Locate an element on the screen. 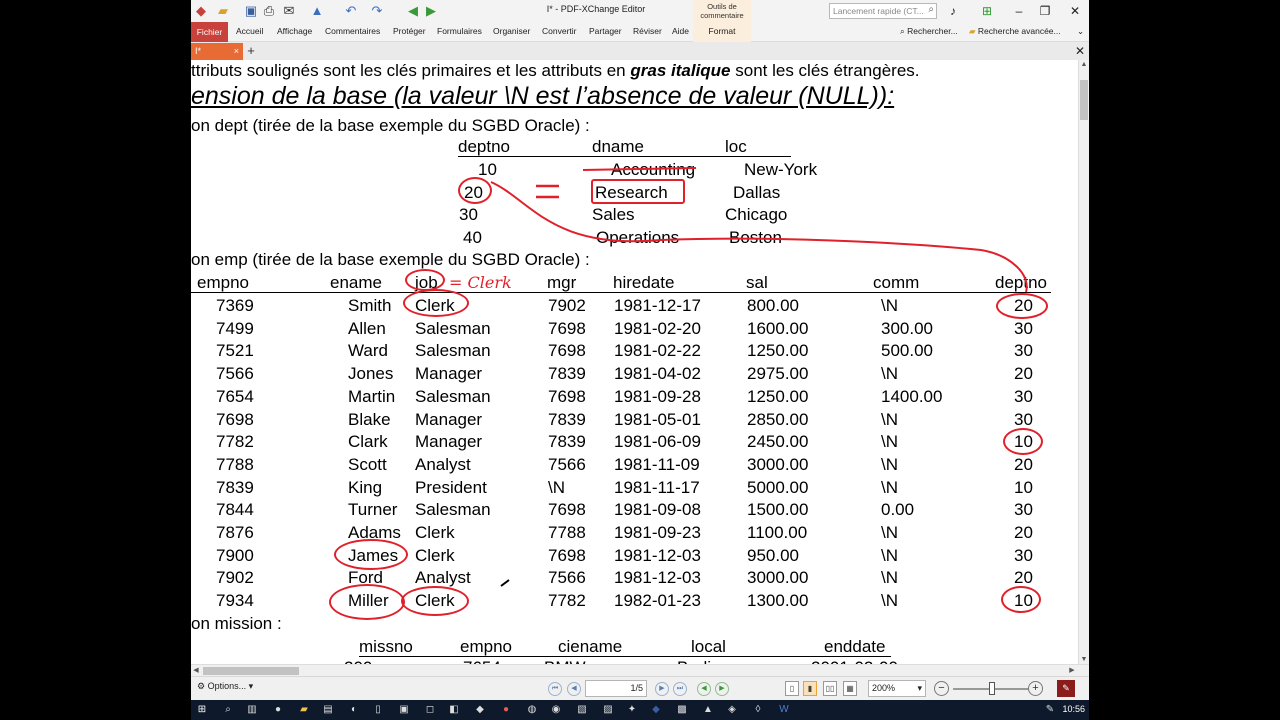  app-icon-1: ◐ is located at coordinates (354, 710).